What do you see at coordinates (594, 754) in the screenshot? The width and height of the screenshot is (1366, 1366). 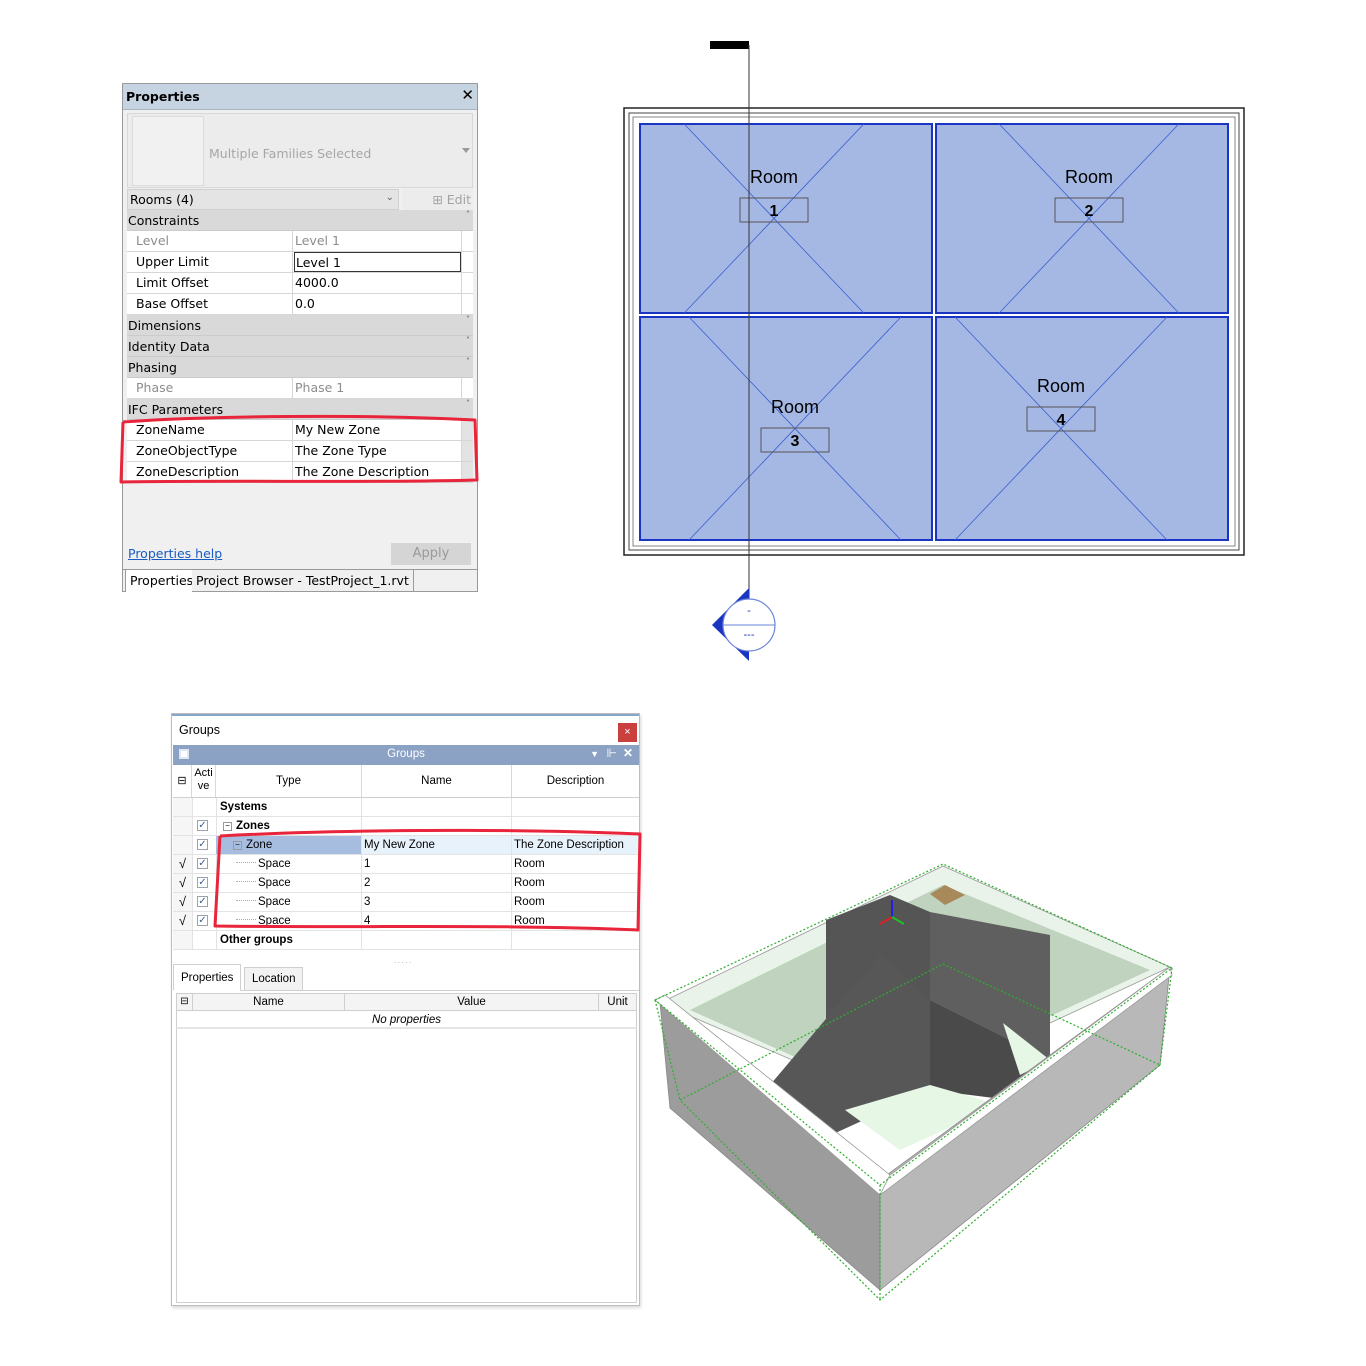 I see `dropdown-arrow-icon: ▼` at bounding box center [594, 754].